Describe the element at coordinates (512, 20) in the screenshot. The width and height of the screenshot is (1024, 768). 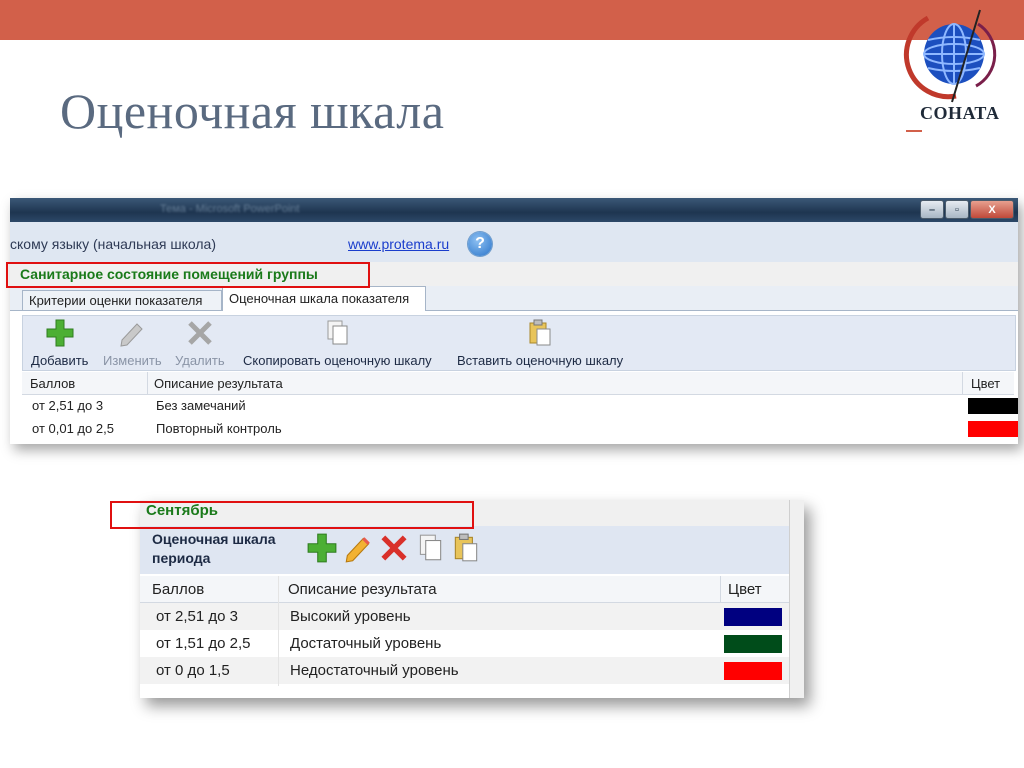
I see `slide-top-bar` at that location.